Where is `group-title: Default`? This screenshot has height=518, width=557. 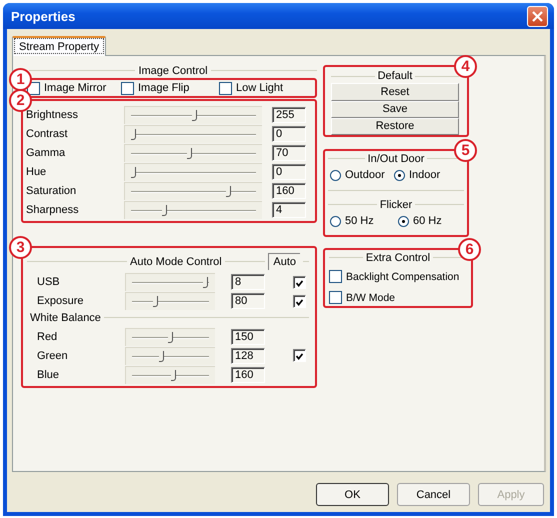
group-title: Default is located at coordinates (395, 76).